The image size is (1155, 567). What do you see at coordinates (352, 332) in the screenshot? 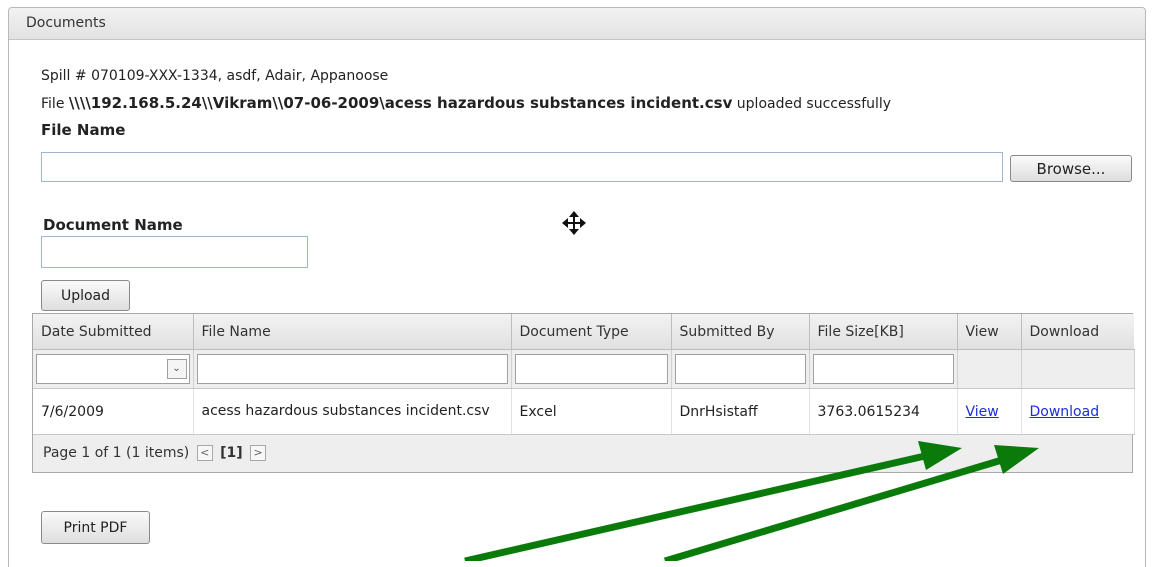
I see `column-header-file-name: File Name` at bounding box center [352, 332].